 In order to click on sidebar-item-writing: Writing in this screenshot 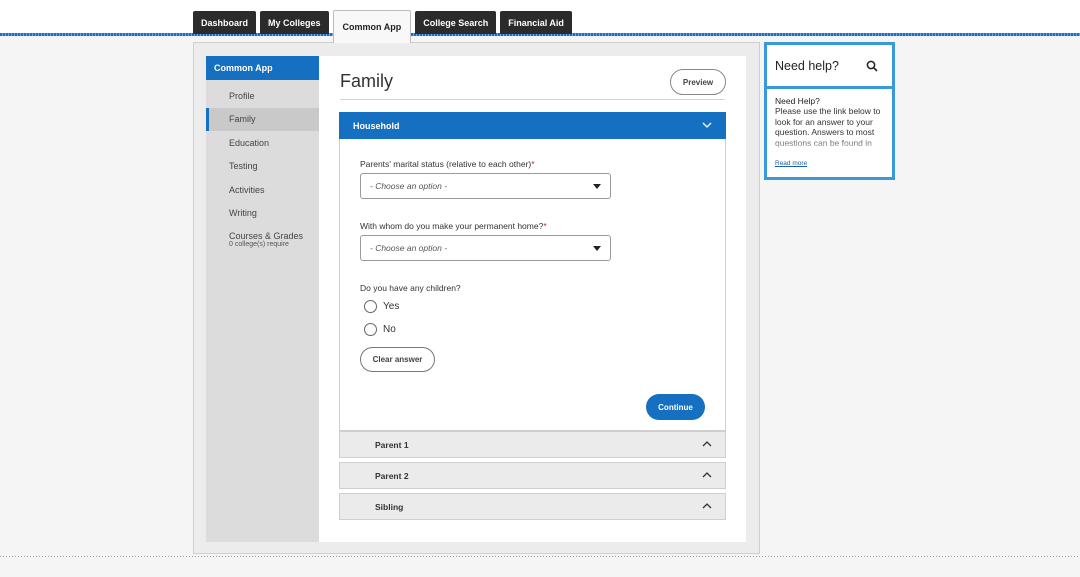, I will do `click(262, 214)`.